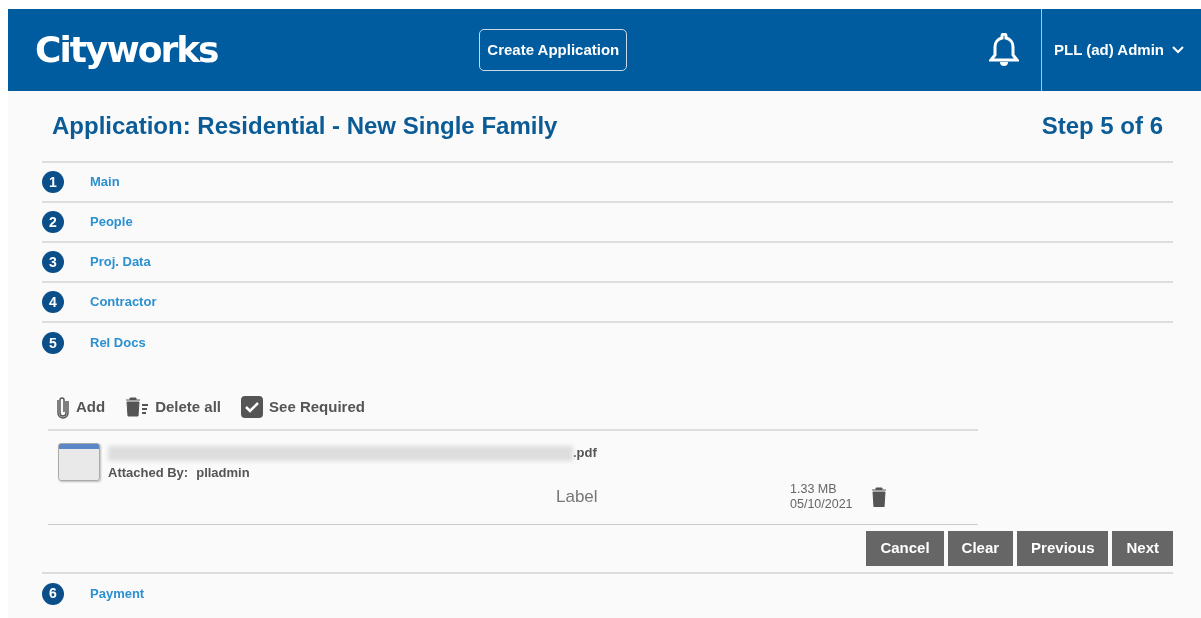  Describe the element at coordinates (53, 302) in the screenshot. I see `step-number: 4` at that location.